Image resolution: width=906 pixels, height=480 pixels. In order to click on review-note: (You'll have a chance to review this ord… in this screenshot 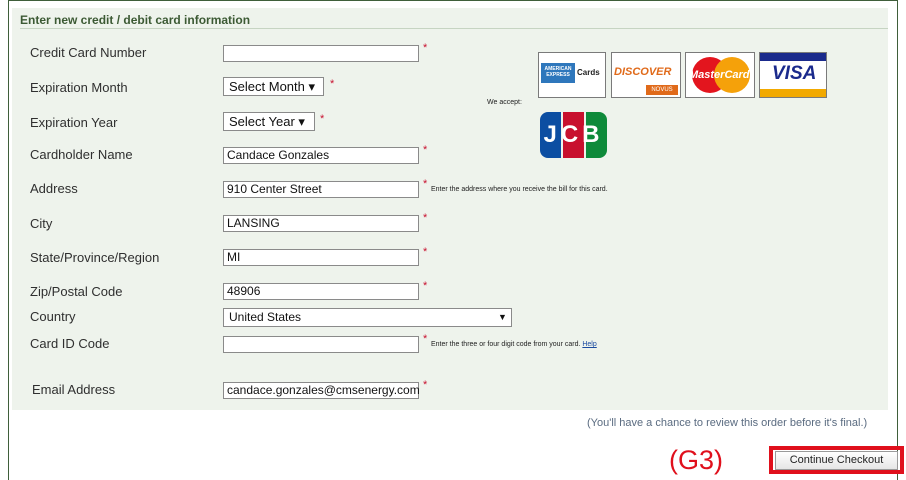, I will do `click(727, 423)`.